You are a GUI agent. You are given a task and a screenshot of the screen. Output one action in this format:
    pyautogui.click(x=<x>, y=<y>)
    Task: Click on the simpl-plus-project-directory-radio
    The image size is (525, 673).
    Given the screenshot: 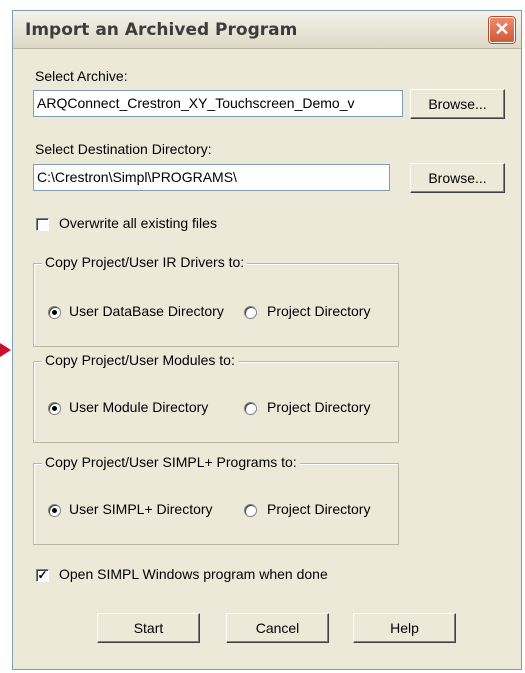 What is the action you would take?
    pyautogui.click(x=250, y=510)
    